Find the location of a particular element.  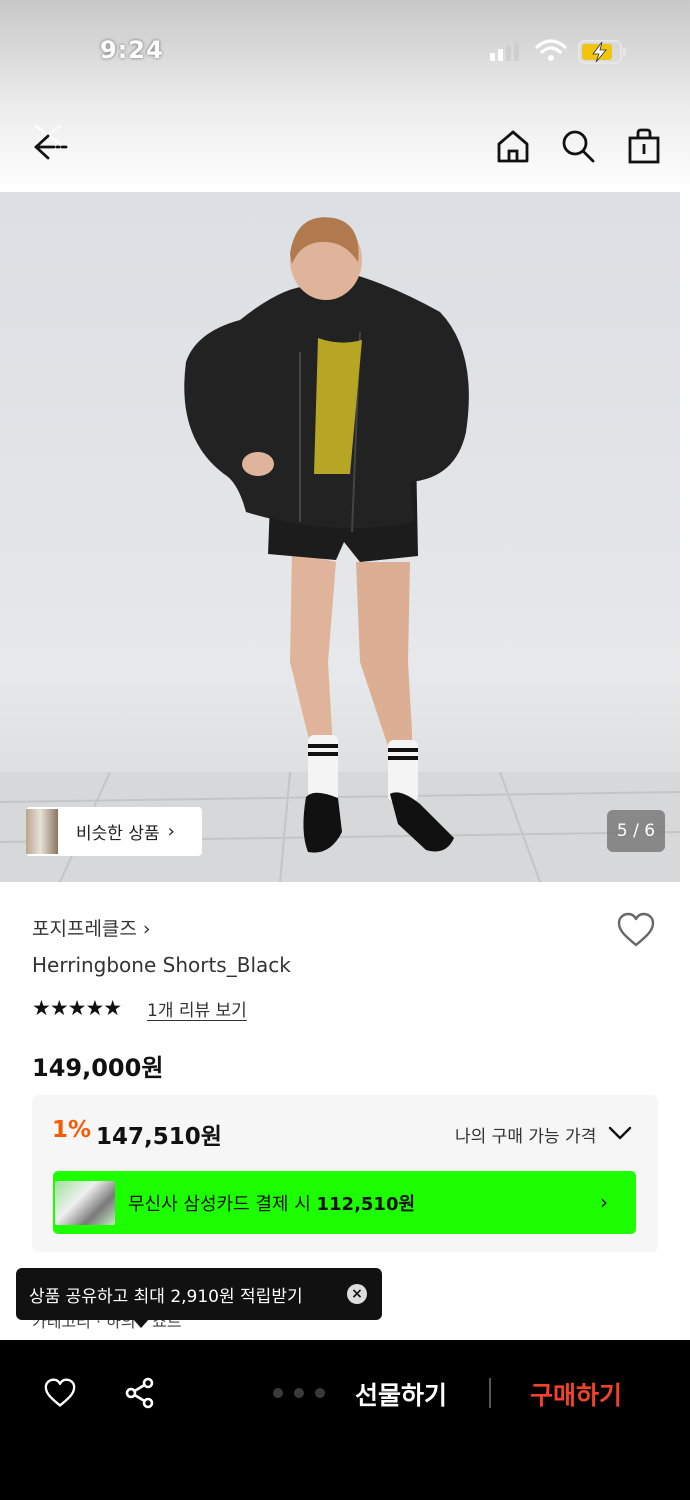

my-price-toggle: 나의 구매 가능 가격 is located at coordinates (525, 1134).